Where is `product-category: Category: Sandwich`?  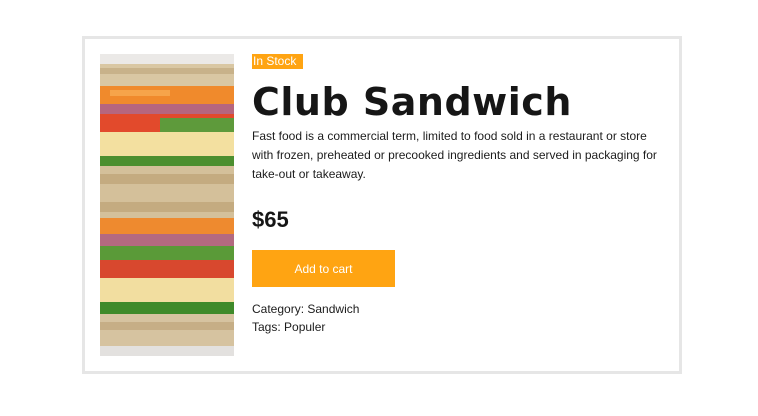 product-category: Category: Sandwich is located at coordinates (305, 309).